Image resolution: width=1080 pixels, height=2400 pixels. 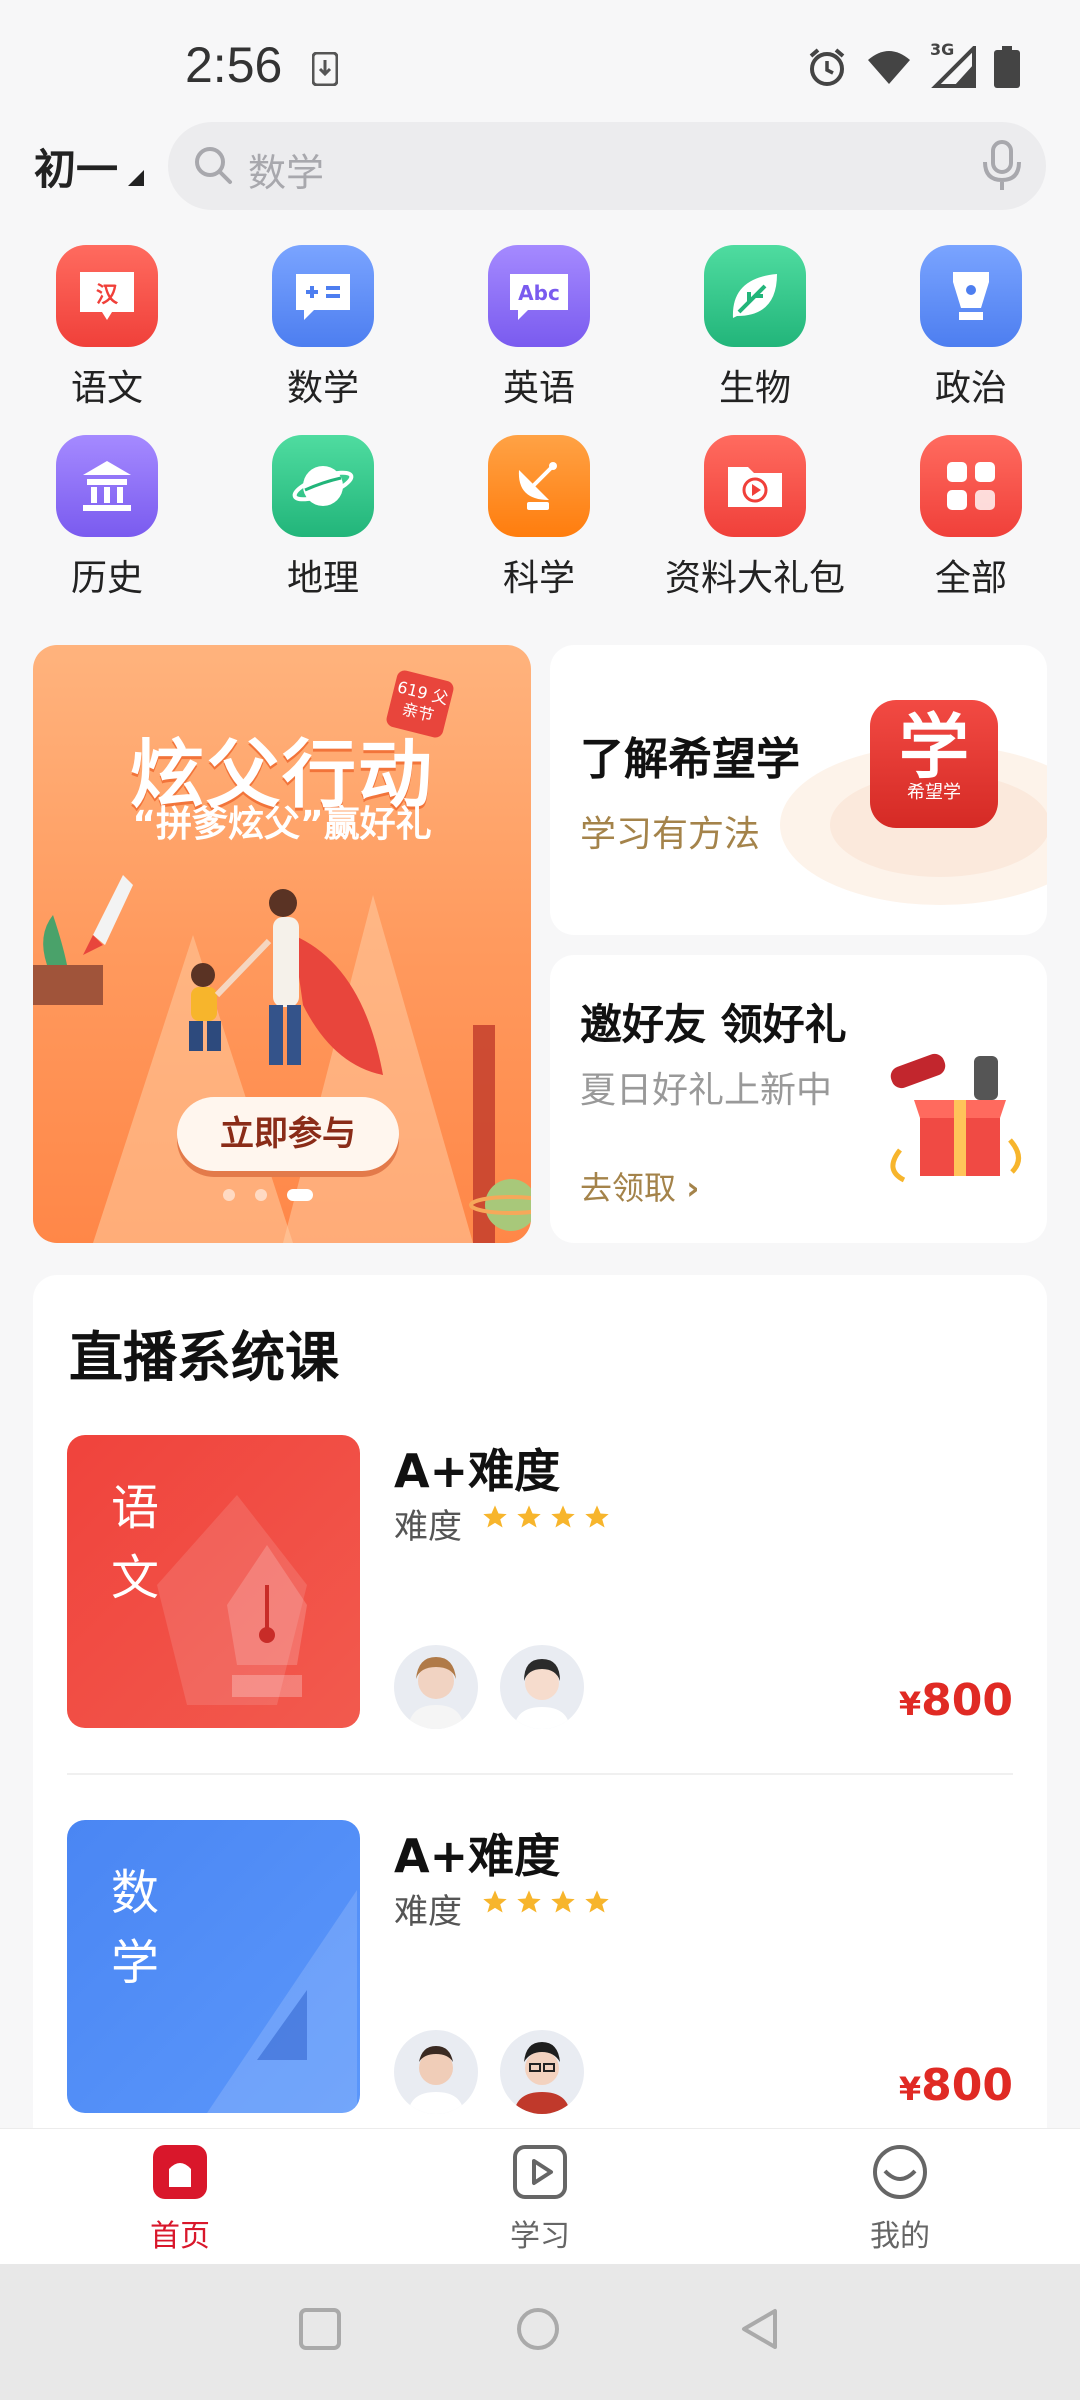 I want to click on subject-history: 历史, so click(x=107, y=518).